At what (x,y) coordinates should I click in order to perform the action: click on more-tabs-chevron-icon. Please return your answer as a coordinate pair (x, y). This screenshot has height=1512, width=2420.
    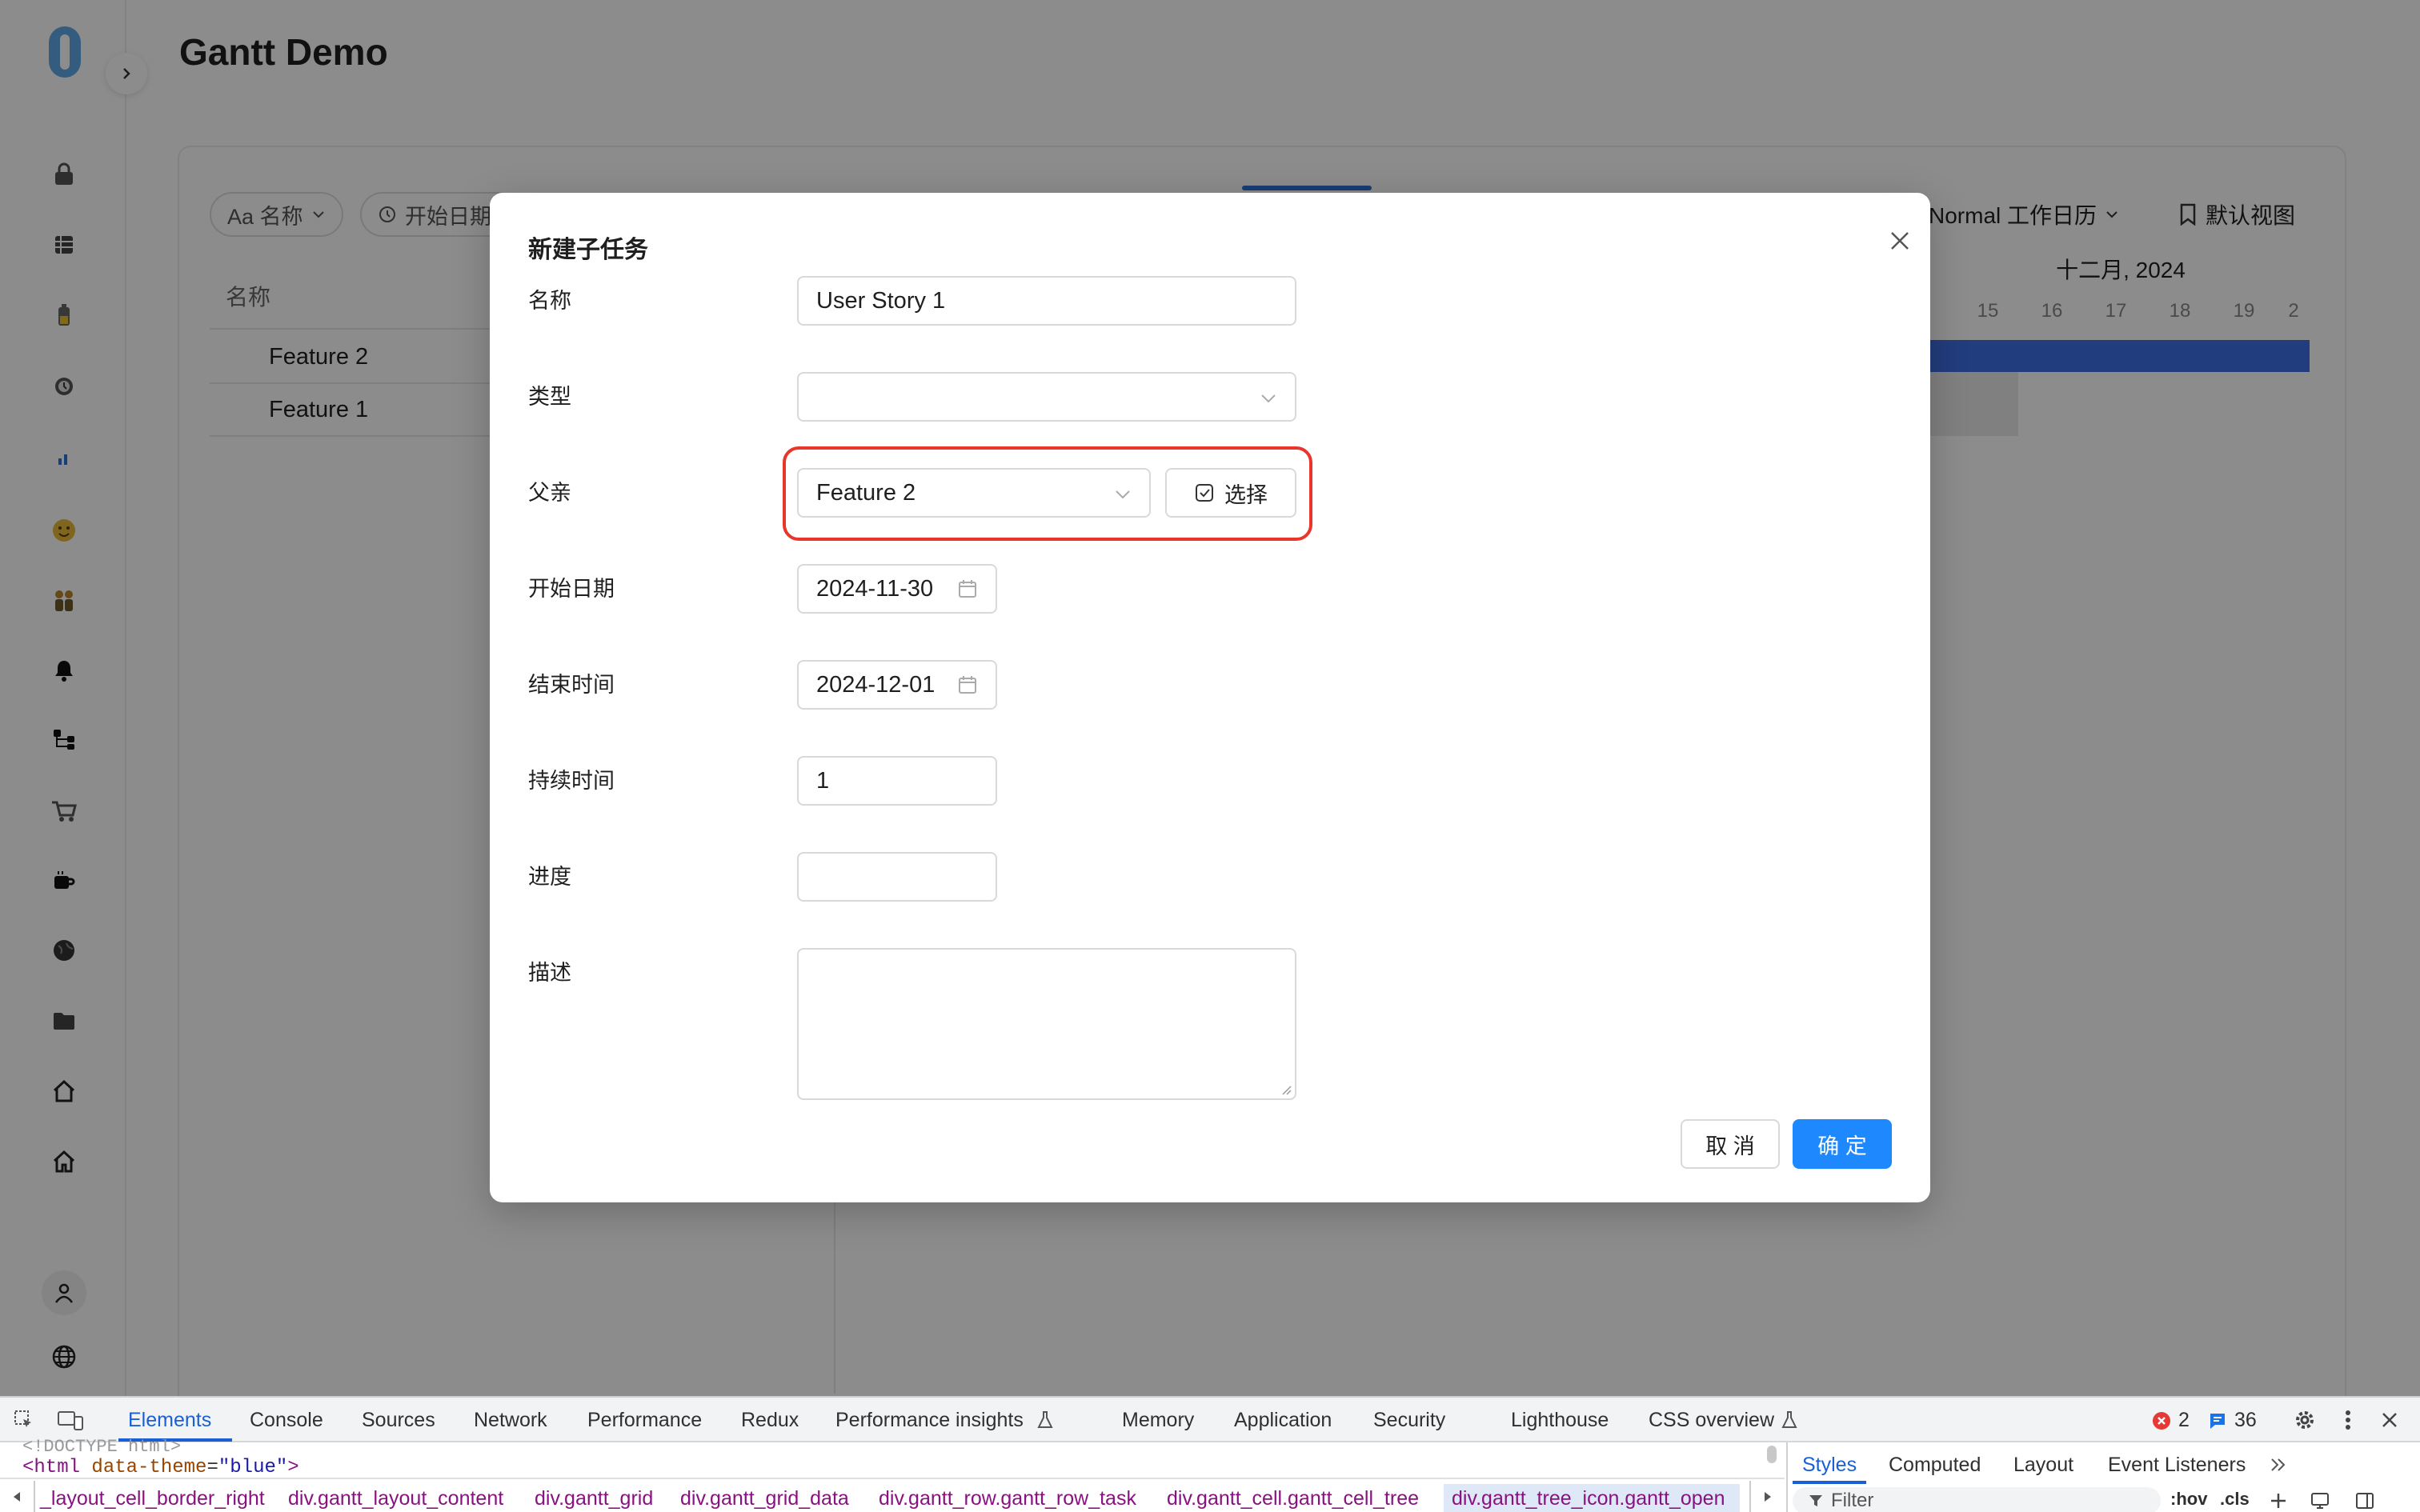
    Looking at the image, I should click on (2278, 1465).